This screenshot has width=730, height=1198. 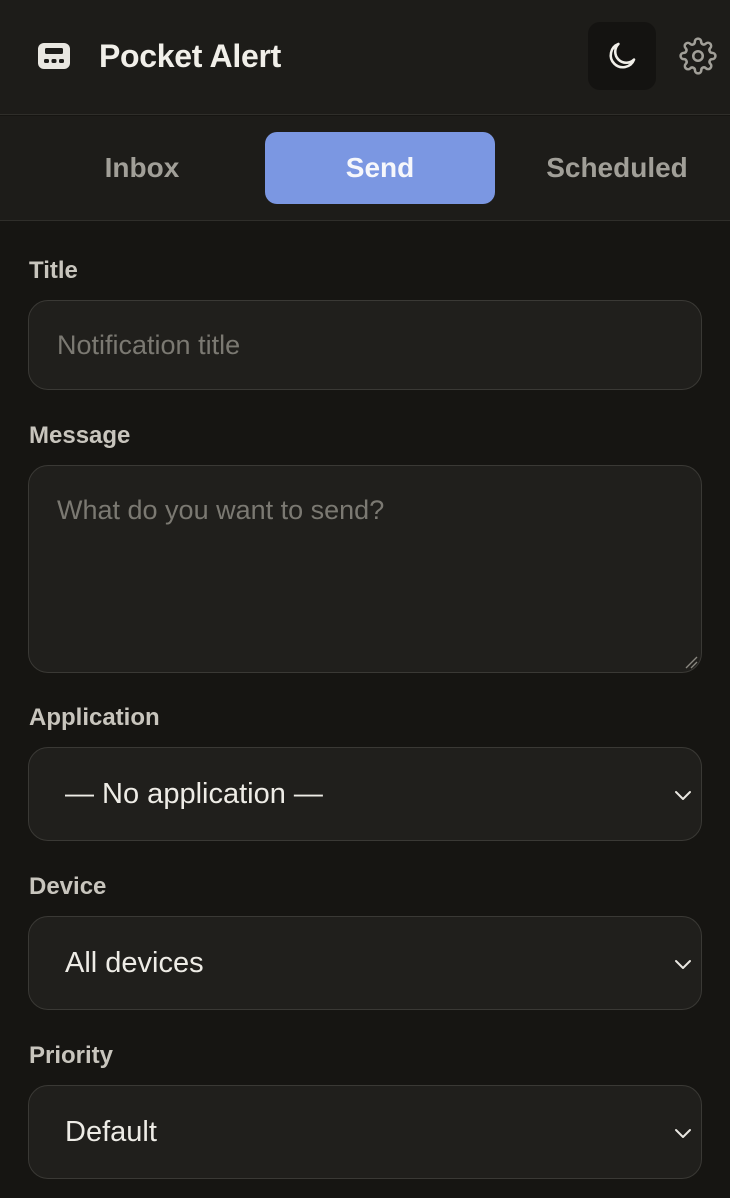 What do you see at coordinates (194, 794) in the screenshot?
I see `application-value: — No application —` at bounding box center [194, 794].